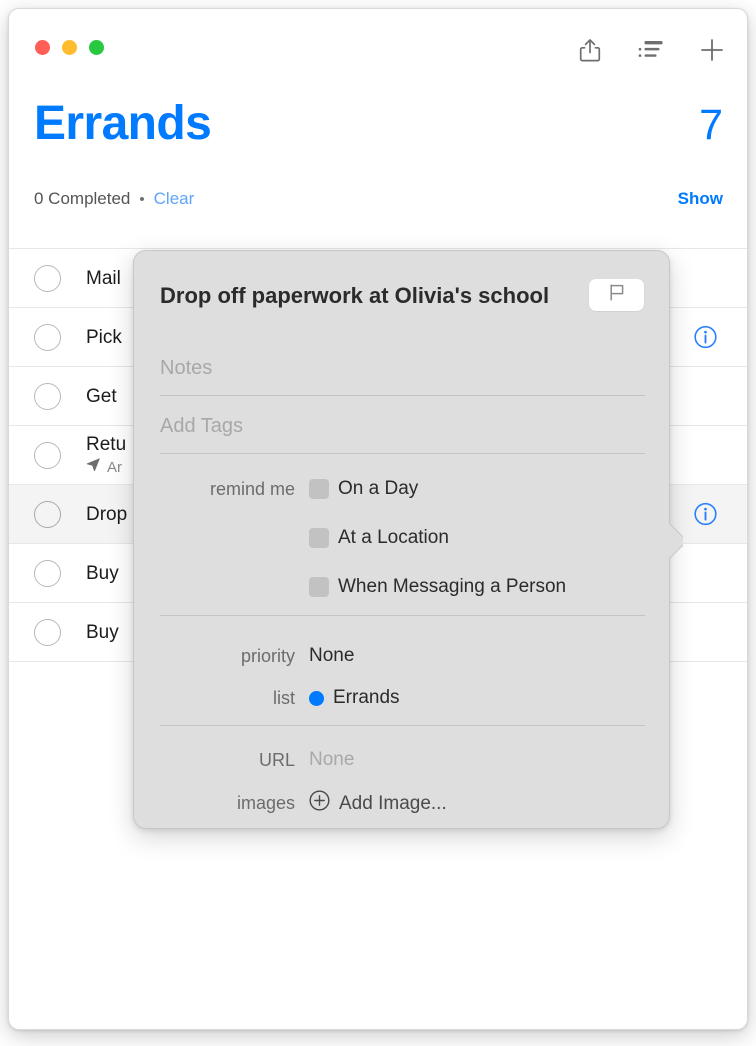  I want to click on list-sort-icon, so click(651, 50).